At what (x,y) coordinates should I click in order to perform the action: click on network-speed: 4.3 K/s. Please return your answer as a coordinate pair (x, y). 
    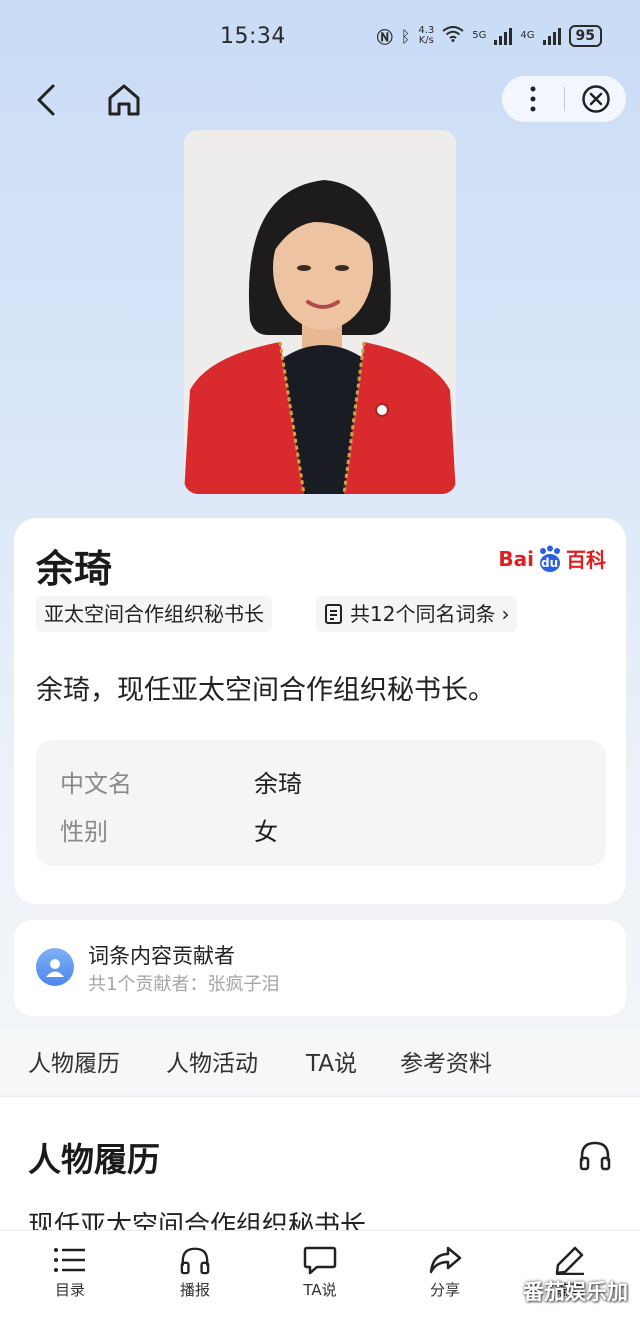
    Looking at the image, I should click on (426, 36).